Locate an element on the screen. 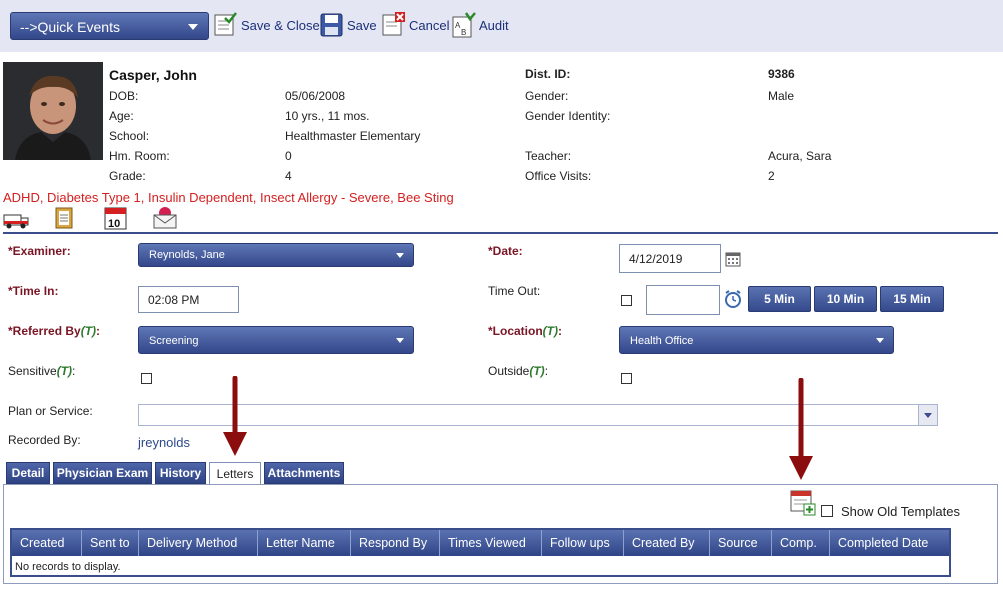 The width and height of the screenshot is (1003, 594). student-photo is located at coordinates (53, 111).